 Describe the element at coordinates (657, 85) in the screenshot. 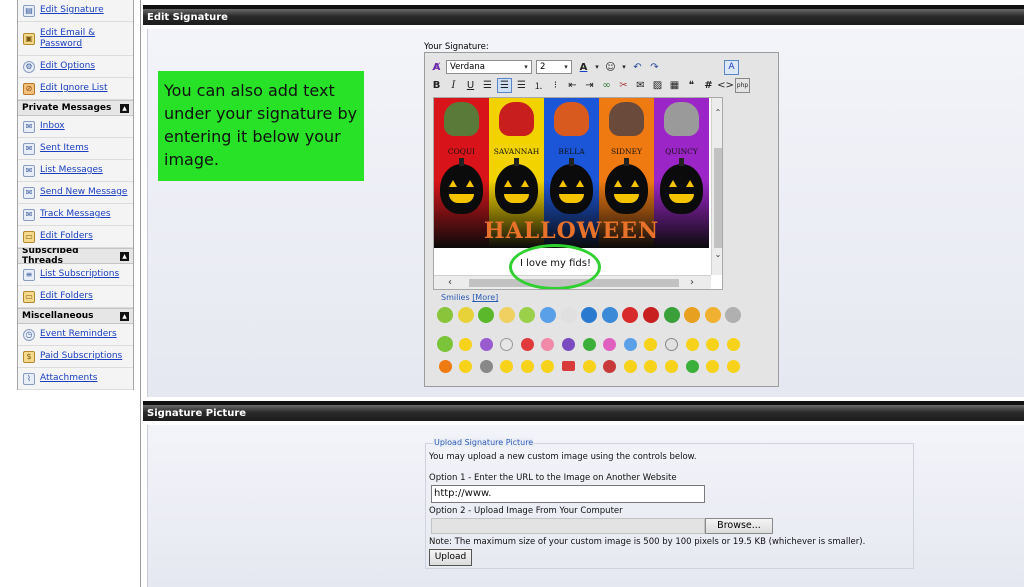

I see `image-icon: ▨` at that location.